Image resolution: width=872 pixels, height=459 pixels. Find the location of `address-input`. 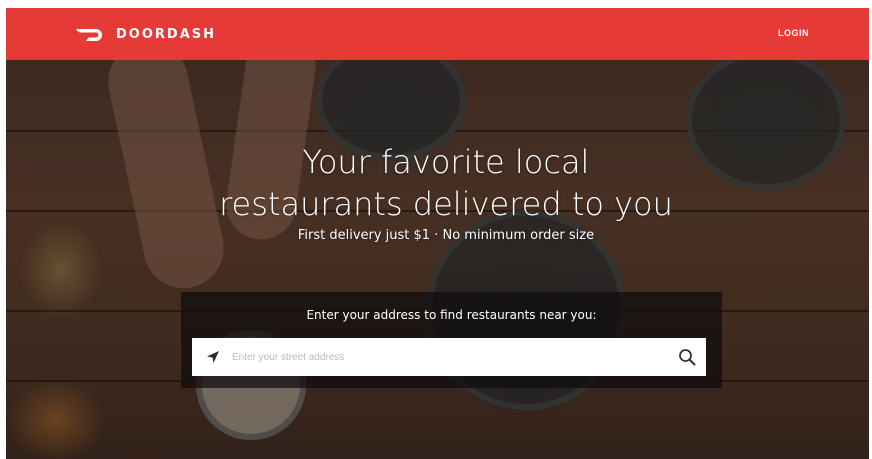

address-input is located at coordinates (448, 357).